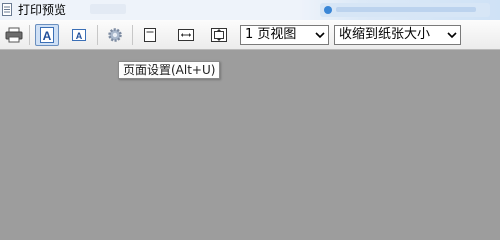  I want to click on fit-full-icon, so click(219, 35).